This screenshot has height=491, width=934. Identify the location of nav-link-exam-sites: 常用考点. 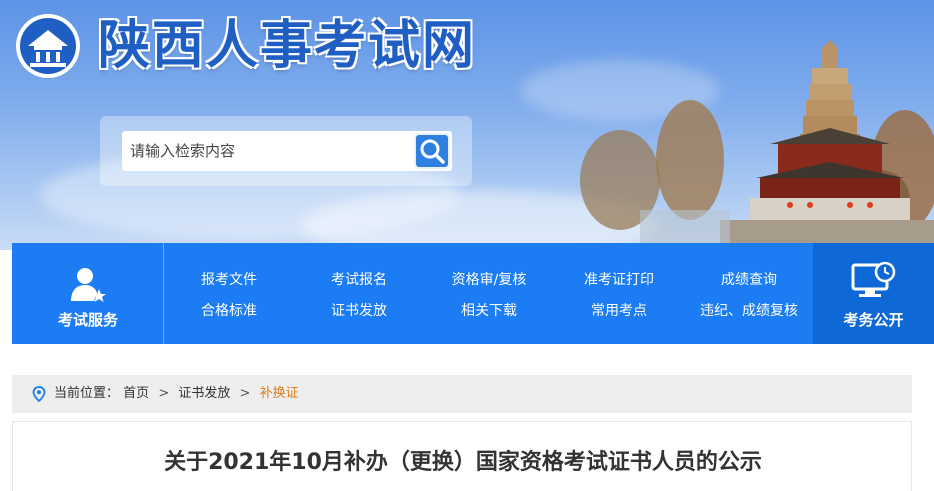
(619, 310).